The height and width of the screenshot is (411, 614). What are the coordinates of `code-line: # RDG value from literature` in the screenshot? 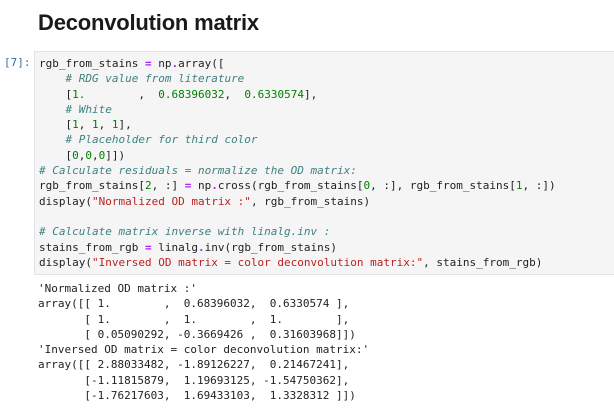 It's located at (142, 79).